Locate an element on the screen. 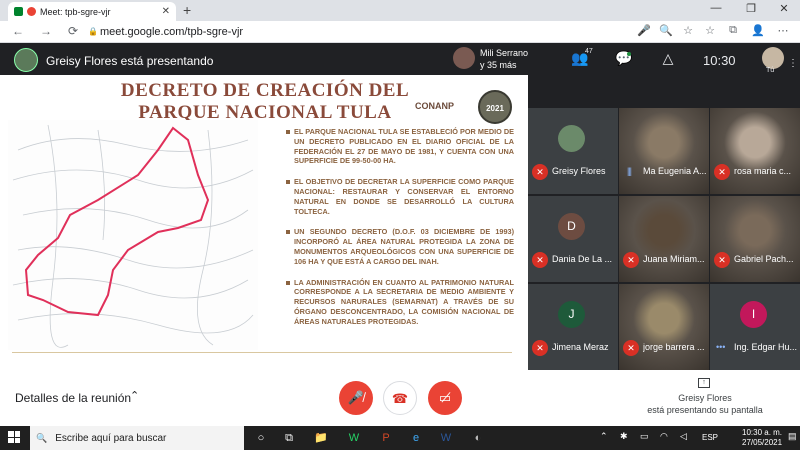 This screenshot has width=800, height=450. volume-icon: ◁ is located at coordinates (683, 436).